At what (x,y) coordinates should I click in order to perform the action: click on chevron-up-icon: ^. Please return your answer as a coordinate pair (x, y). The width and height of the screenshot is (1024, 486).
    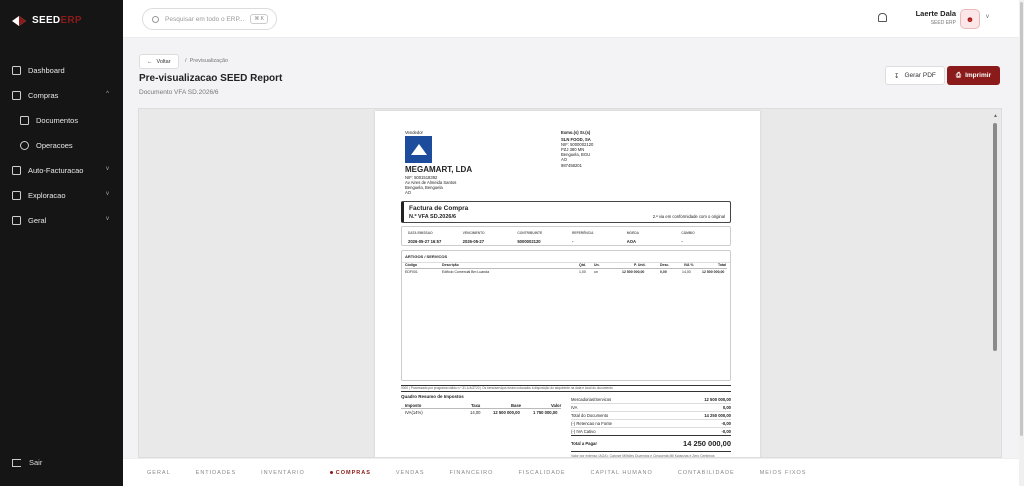
    Looking at the image, I should click on (107, 94).